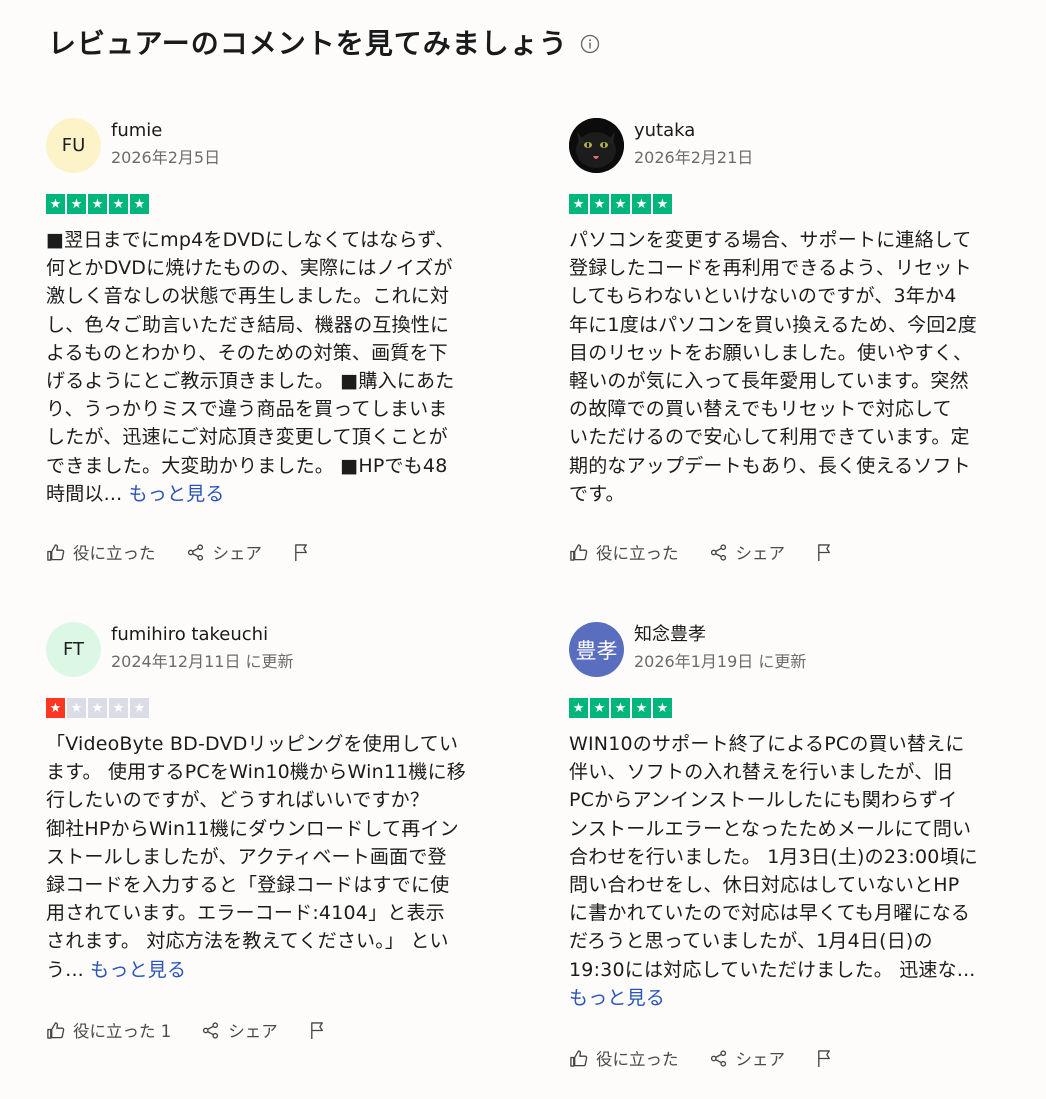  Describe the element at coordinates (763, 800) in the screenshot. I see `review-line: PCからアンインストールしたにも関わらずイ` at that location.